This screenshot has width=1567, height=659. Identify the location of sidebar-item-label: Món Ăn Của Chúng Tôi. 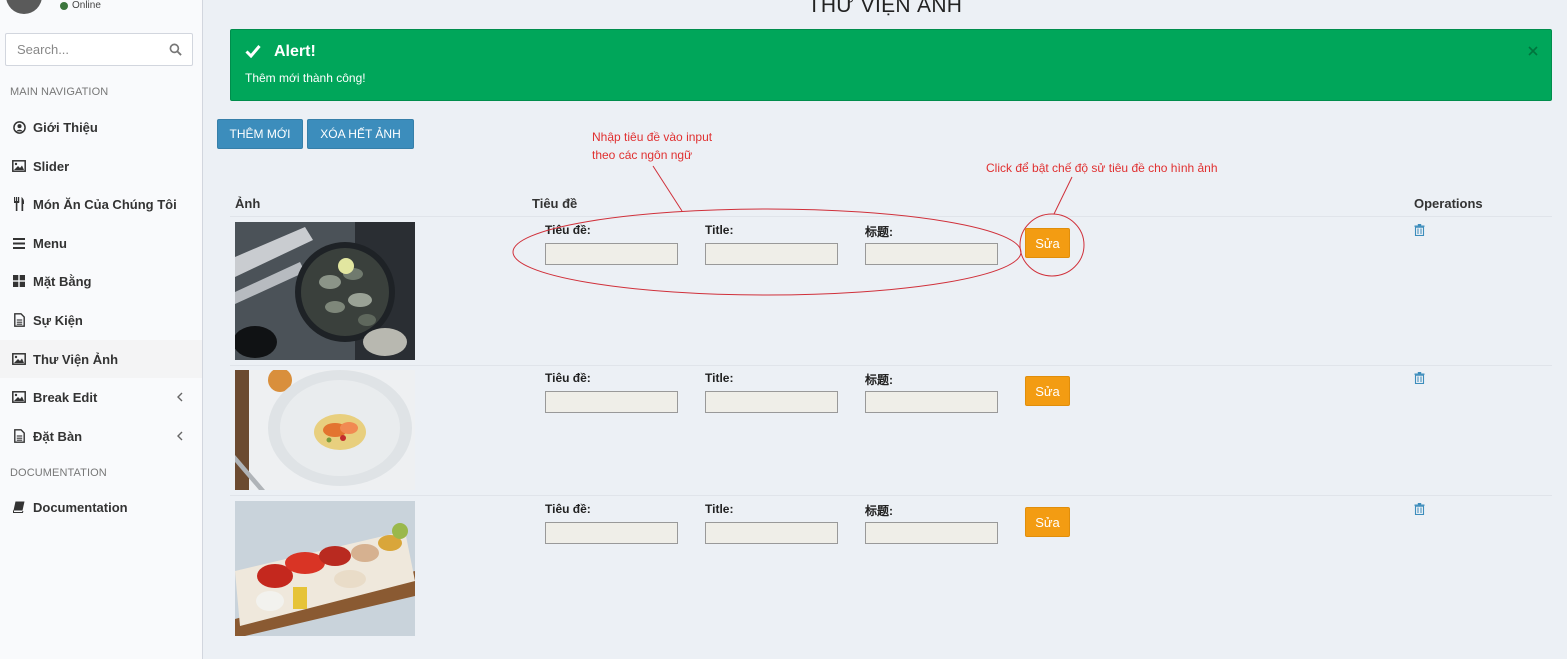
(105, 204).